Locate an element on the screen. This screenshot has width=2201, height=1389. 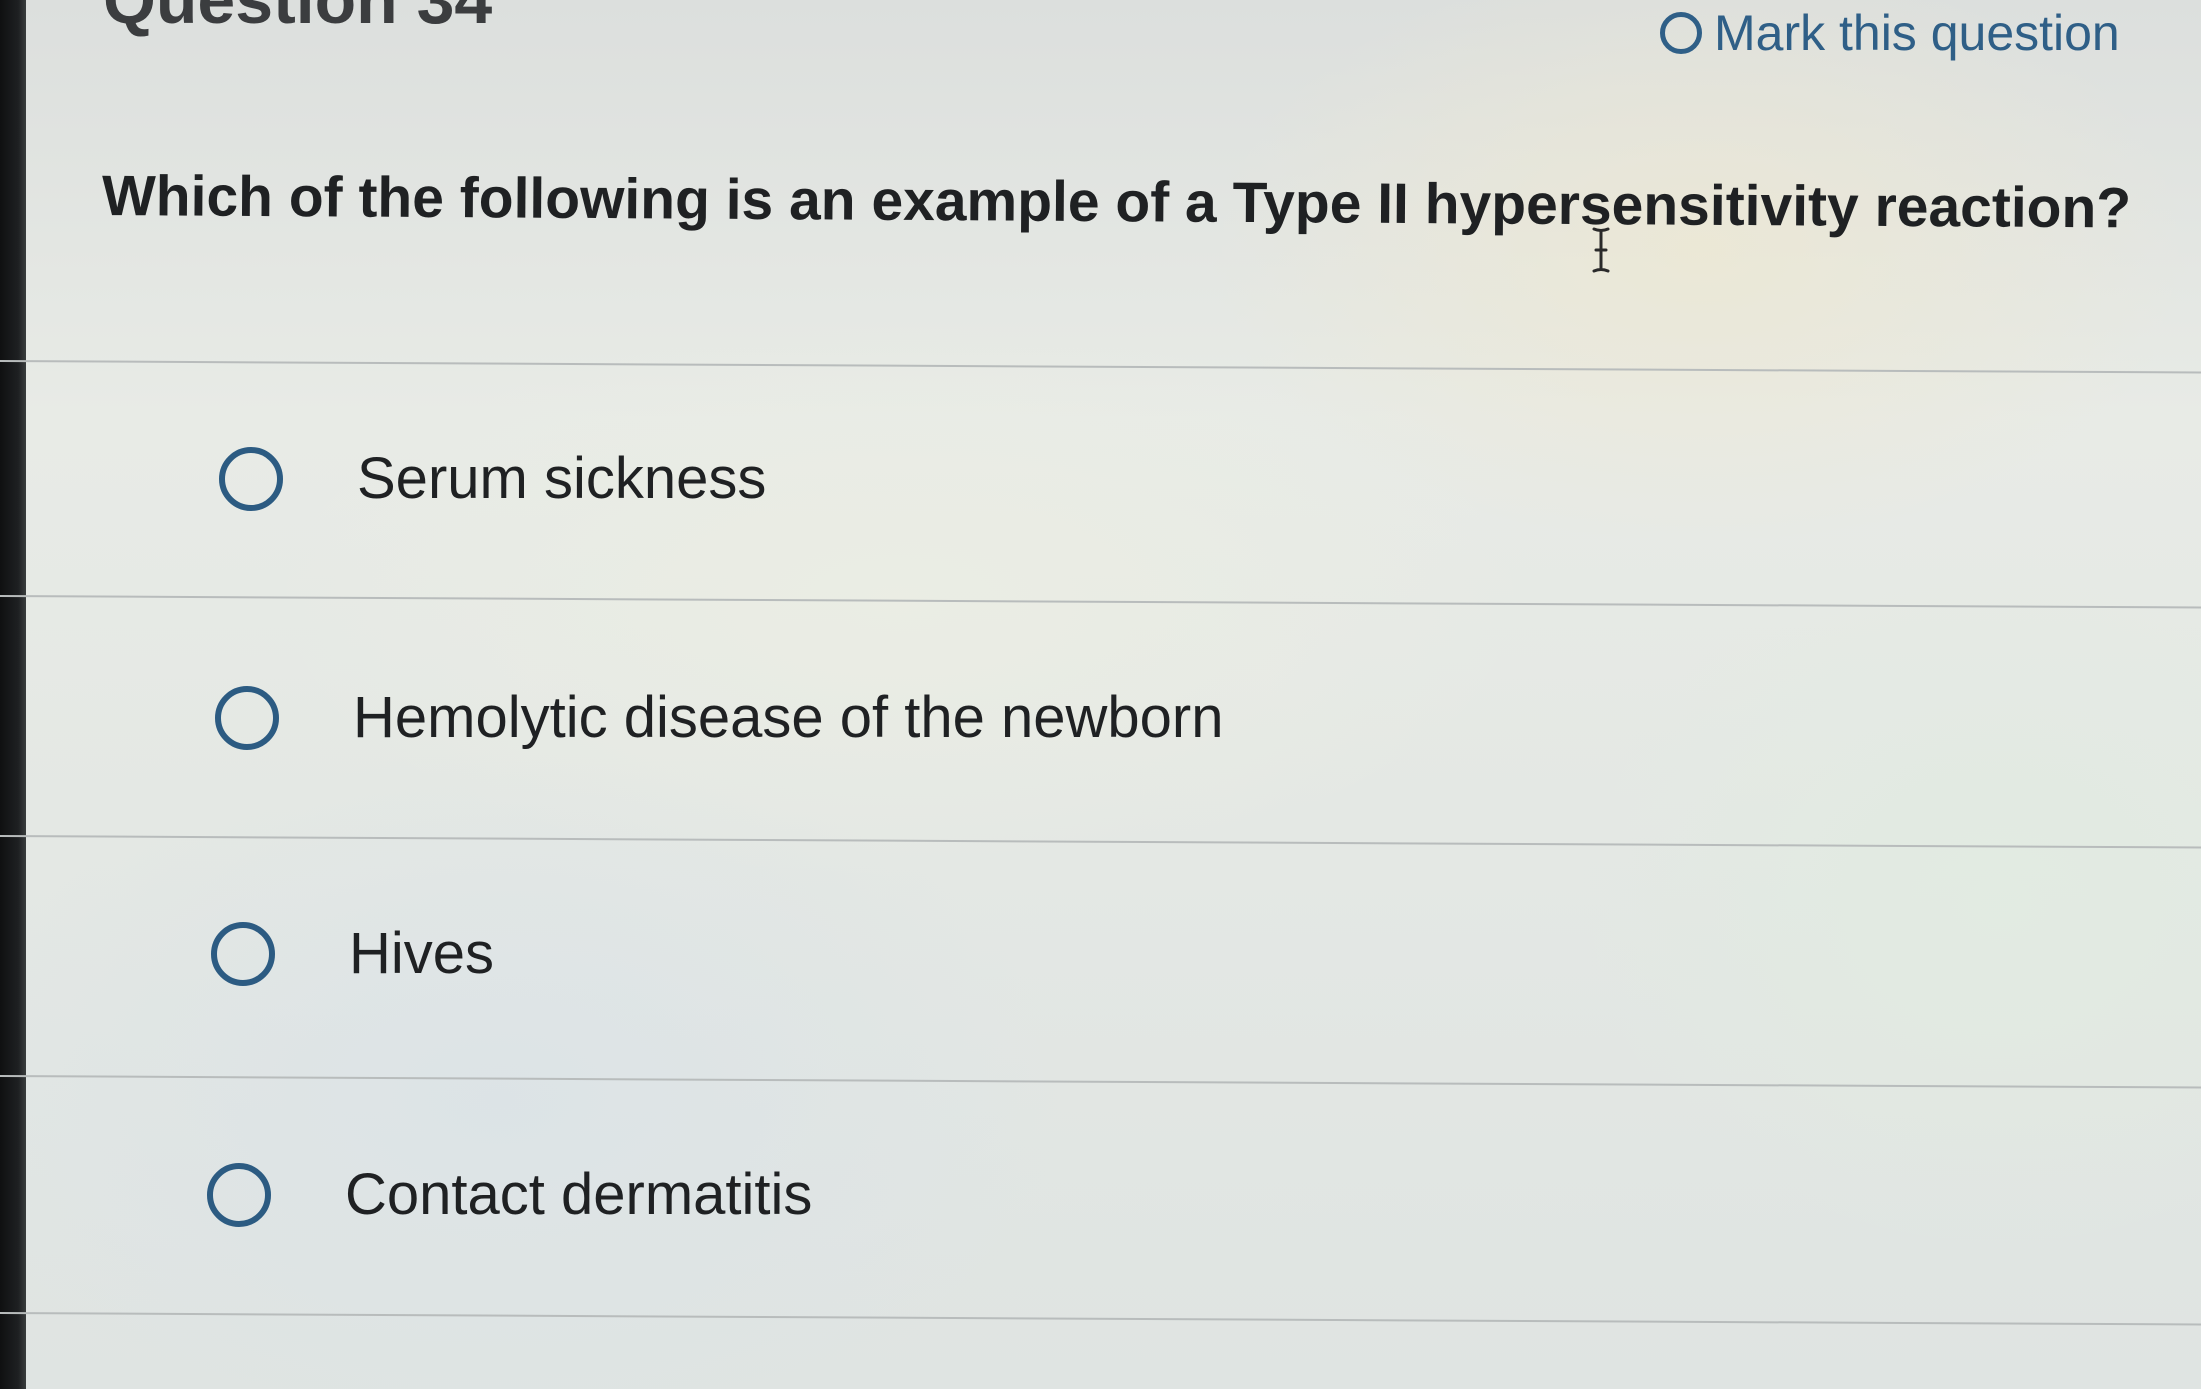
answer-option-serum-sickness: Serum sickness is located at coordinates (492, 479).